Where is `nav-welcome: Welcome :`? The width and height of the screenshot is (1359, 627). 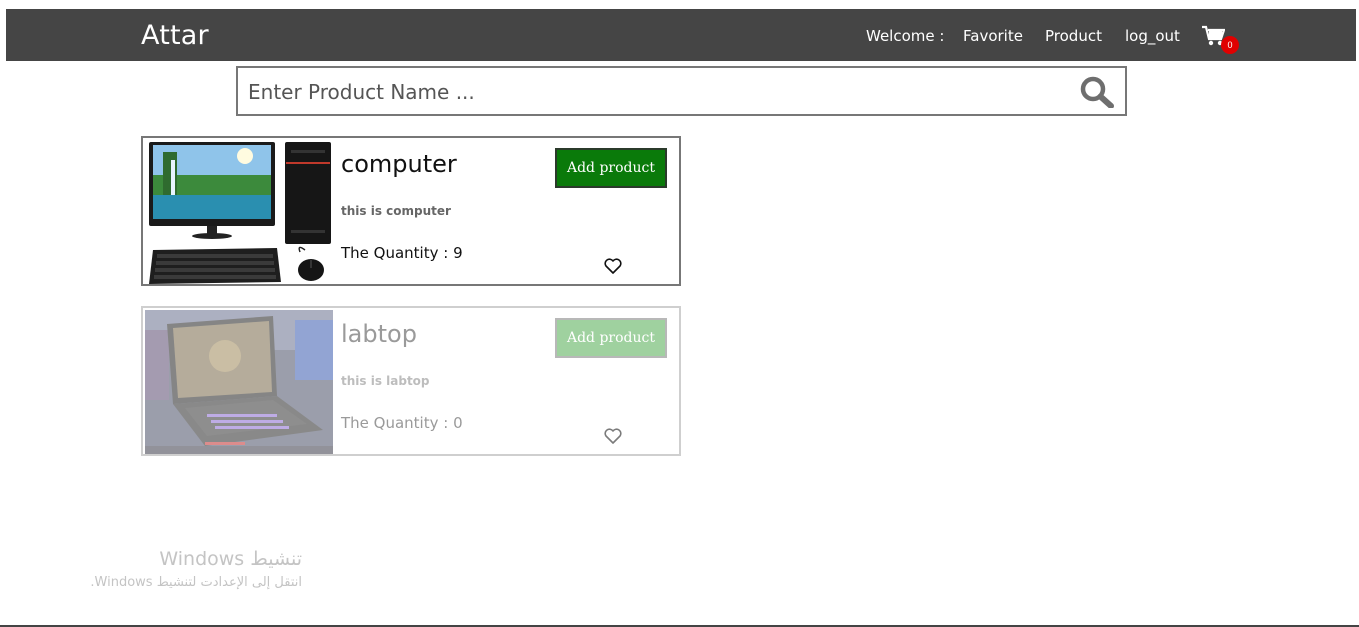
nav-welcome: Welcome : is located at coordinates (905, 36).